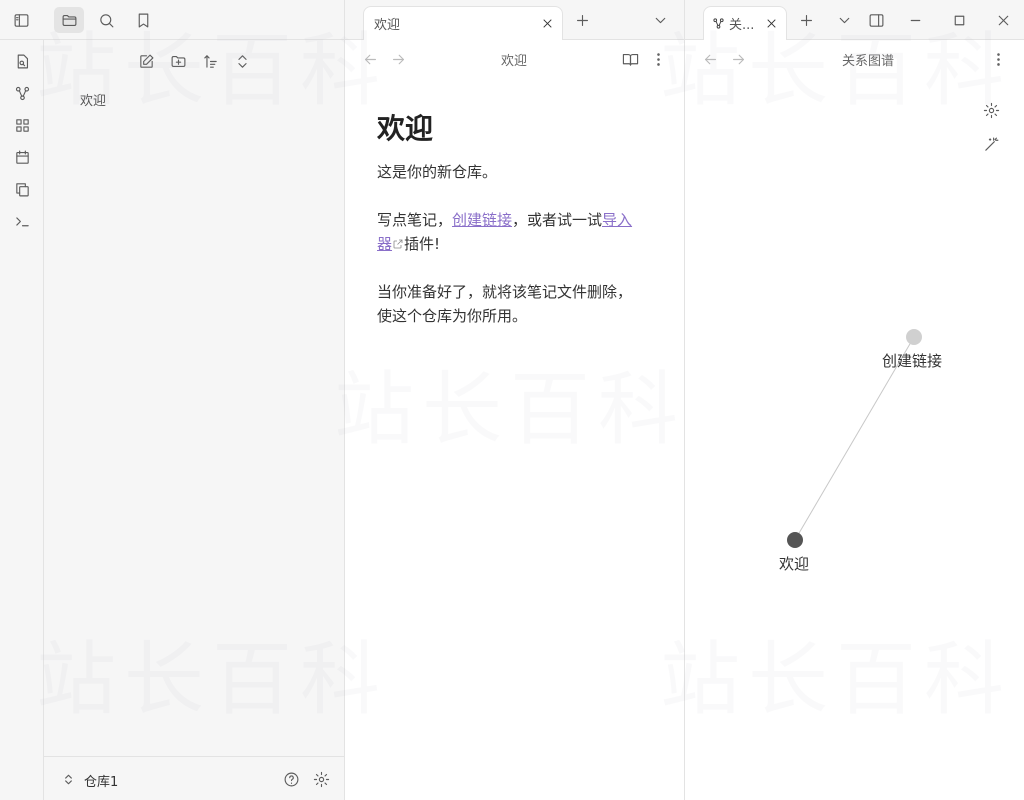 The width and height of the screenshot is (1024, 800). I want to click on bookmarks-tab-button, so click(143, 20).